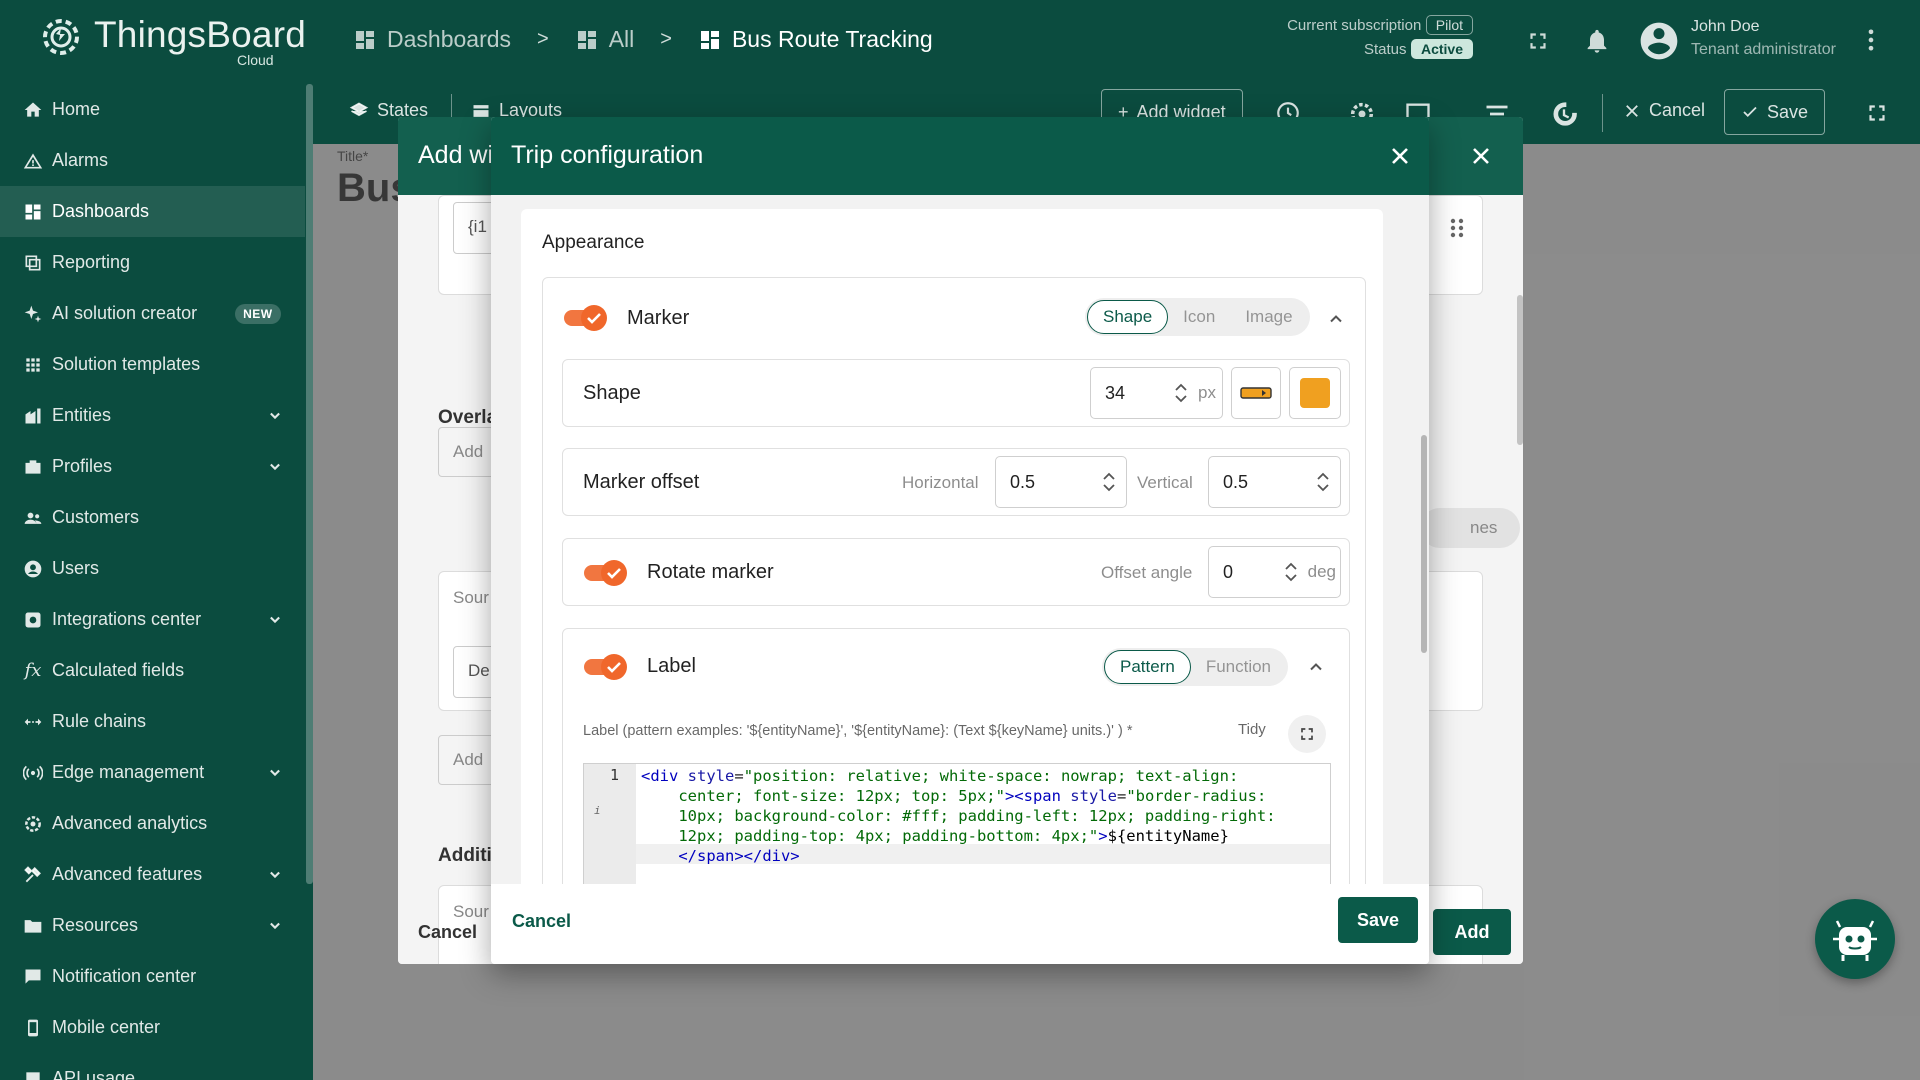 This screenshot has height=1080, width=1920. What do you see at coordinates (152, 772) in the screenshot?
I see `sidebar-item-edge-management: Edge management` at bounding box center [152, 772].